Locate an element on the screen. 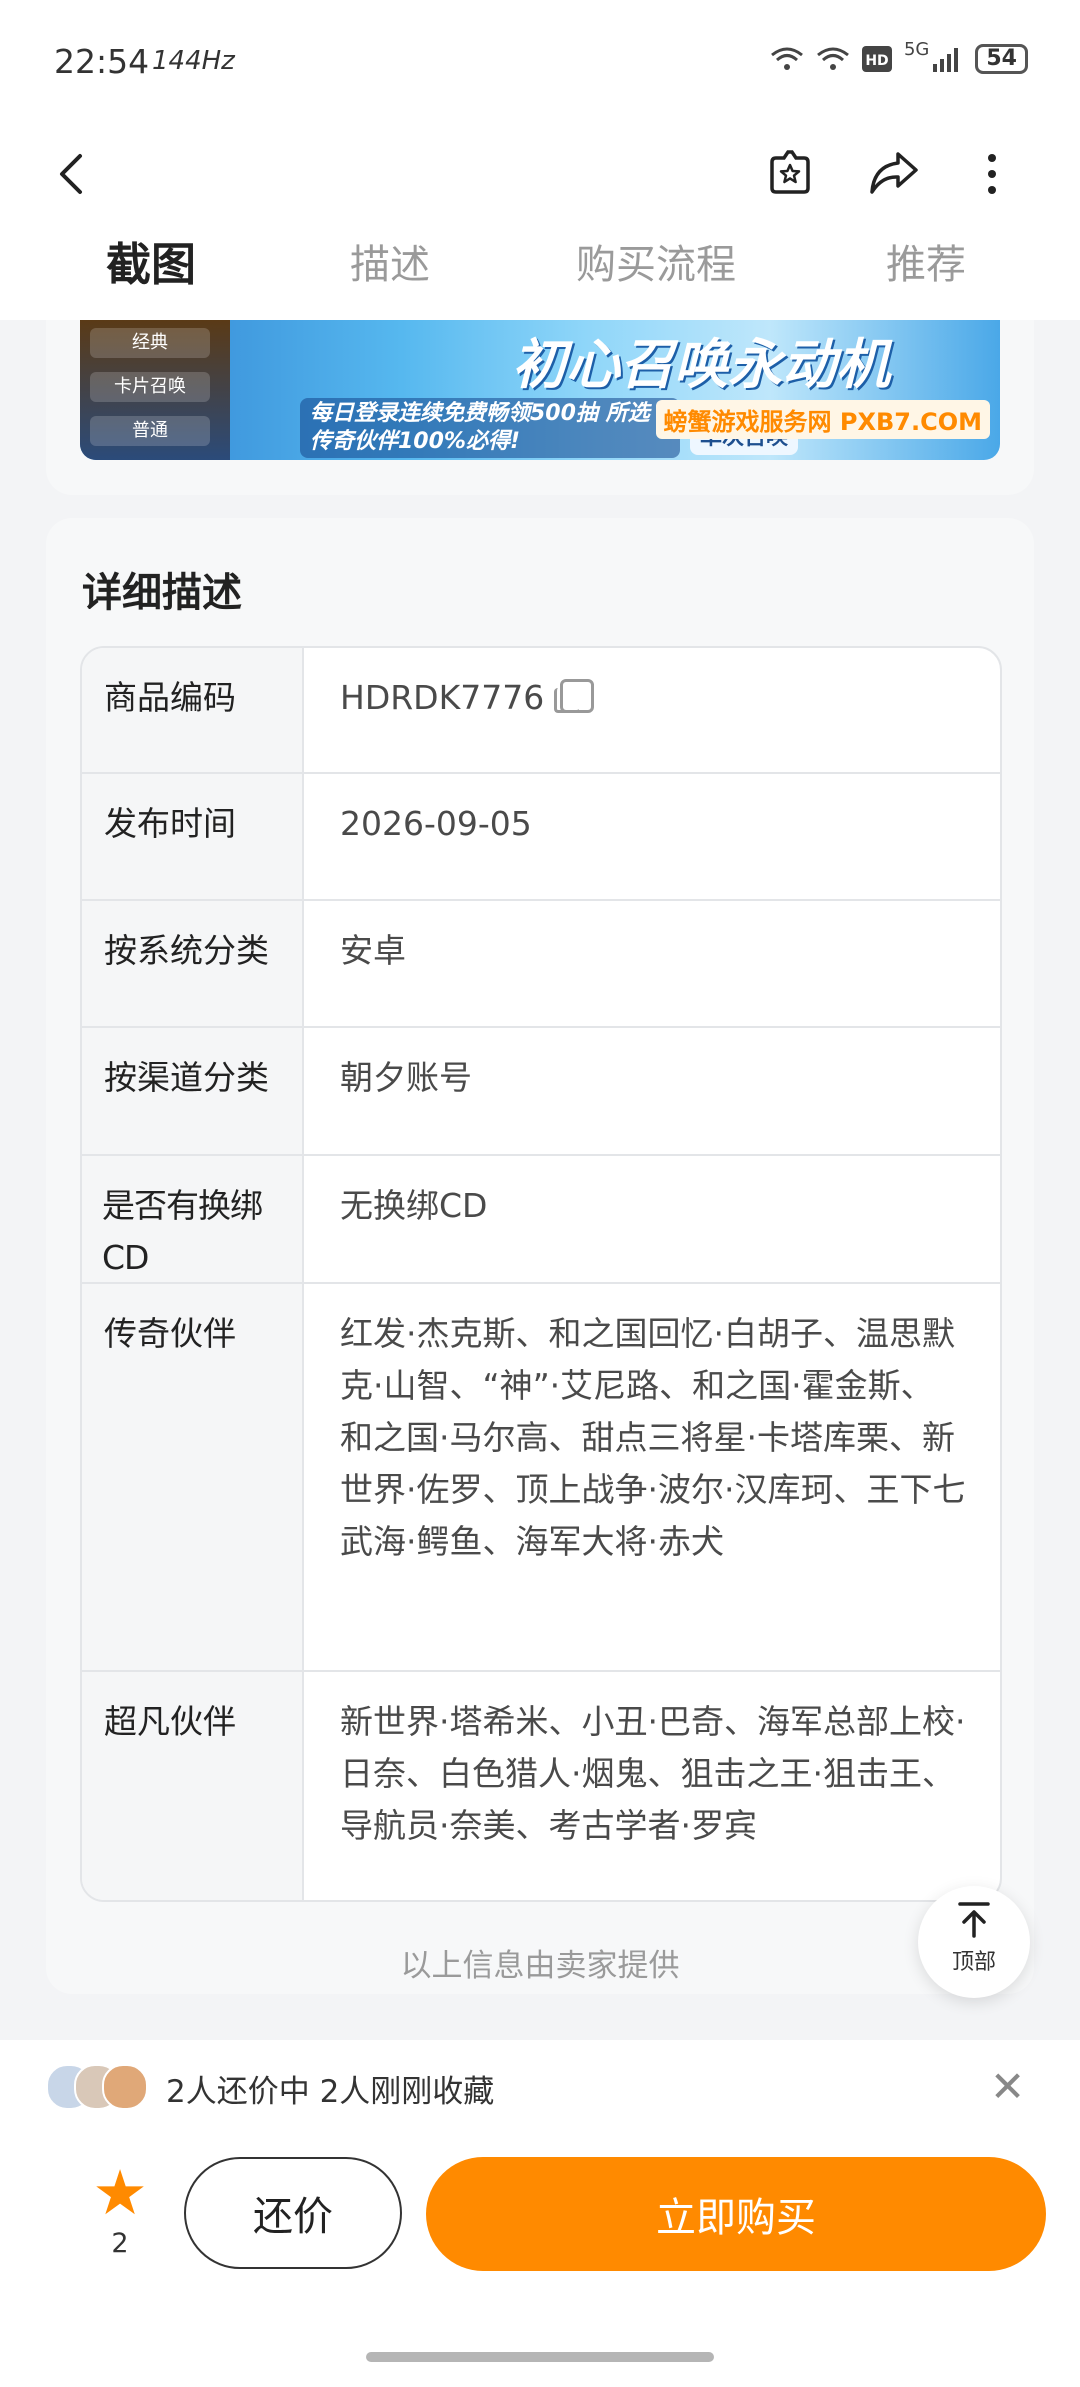 This screenshot has width=1080, height=2387. banner-slogan: 每日登录连续免费畅领500抽 所选传奇伙伴100%必得! is located at coordinates (490, 428).